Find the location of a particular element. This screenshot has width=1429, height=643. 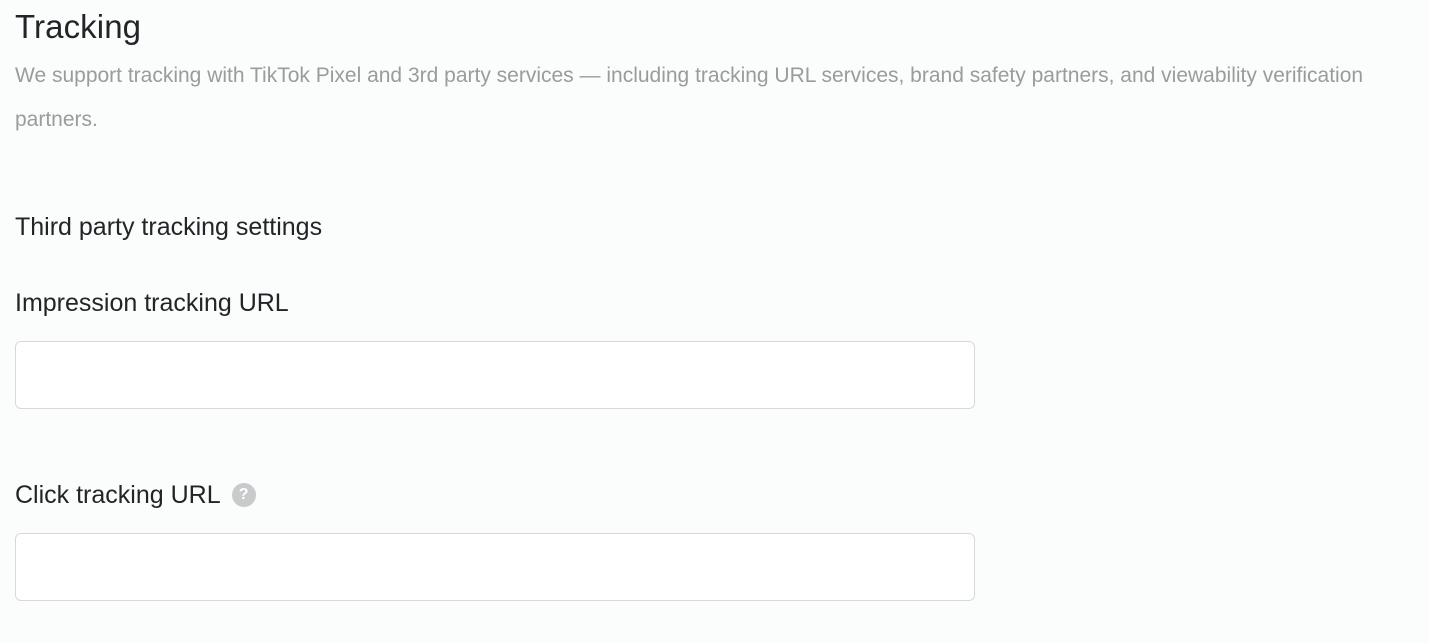

click-tracking-url-input is located at coordinates (495, 567).